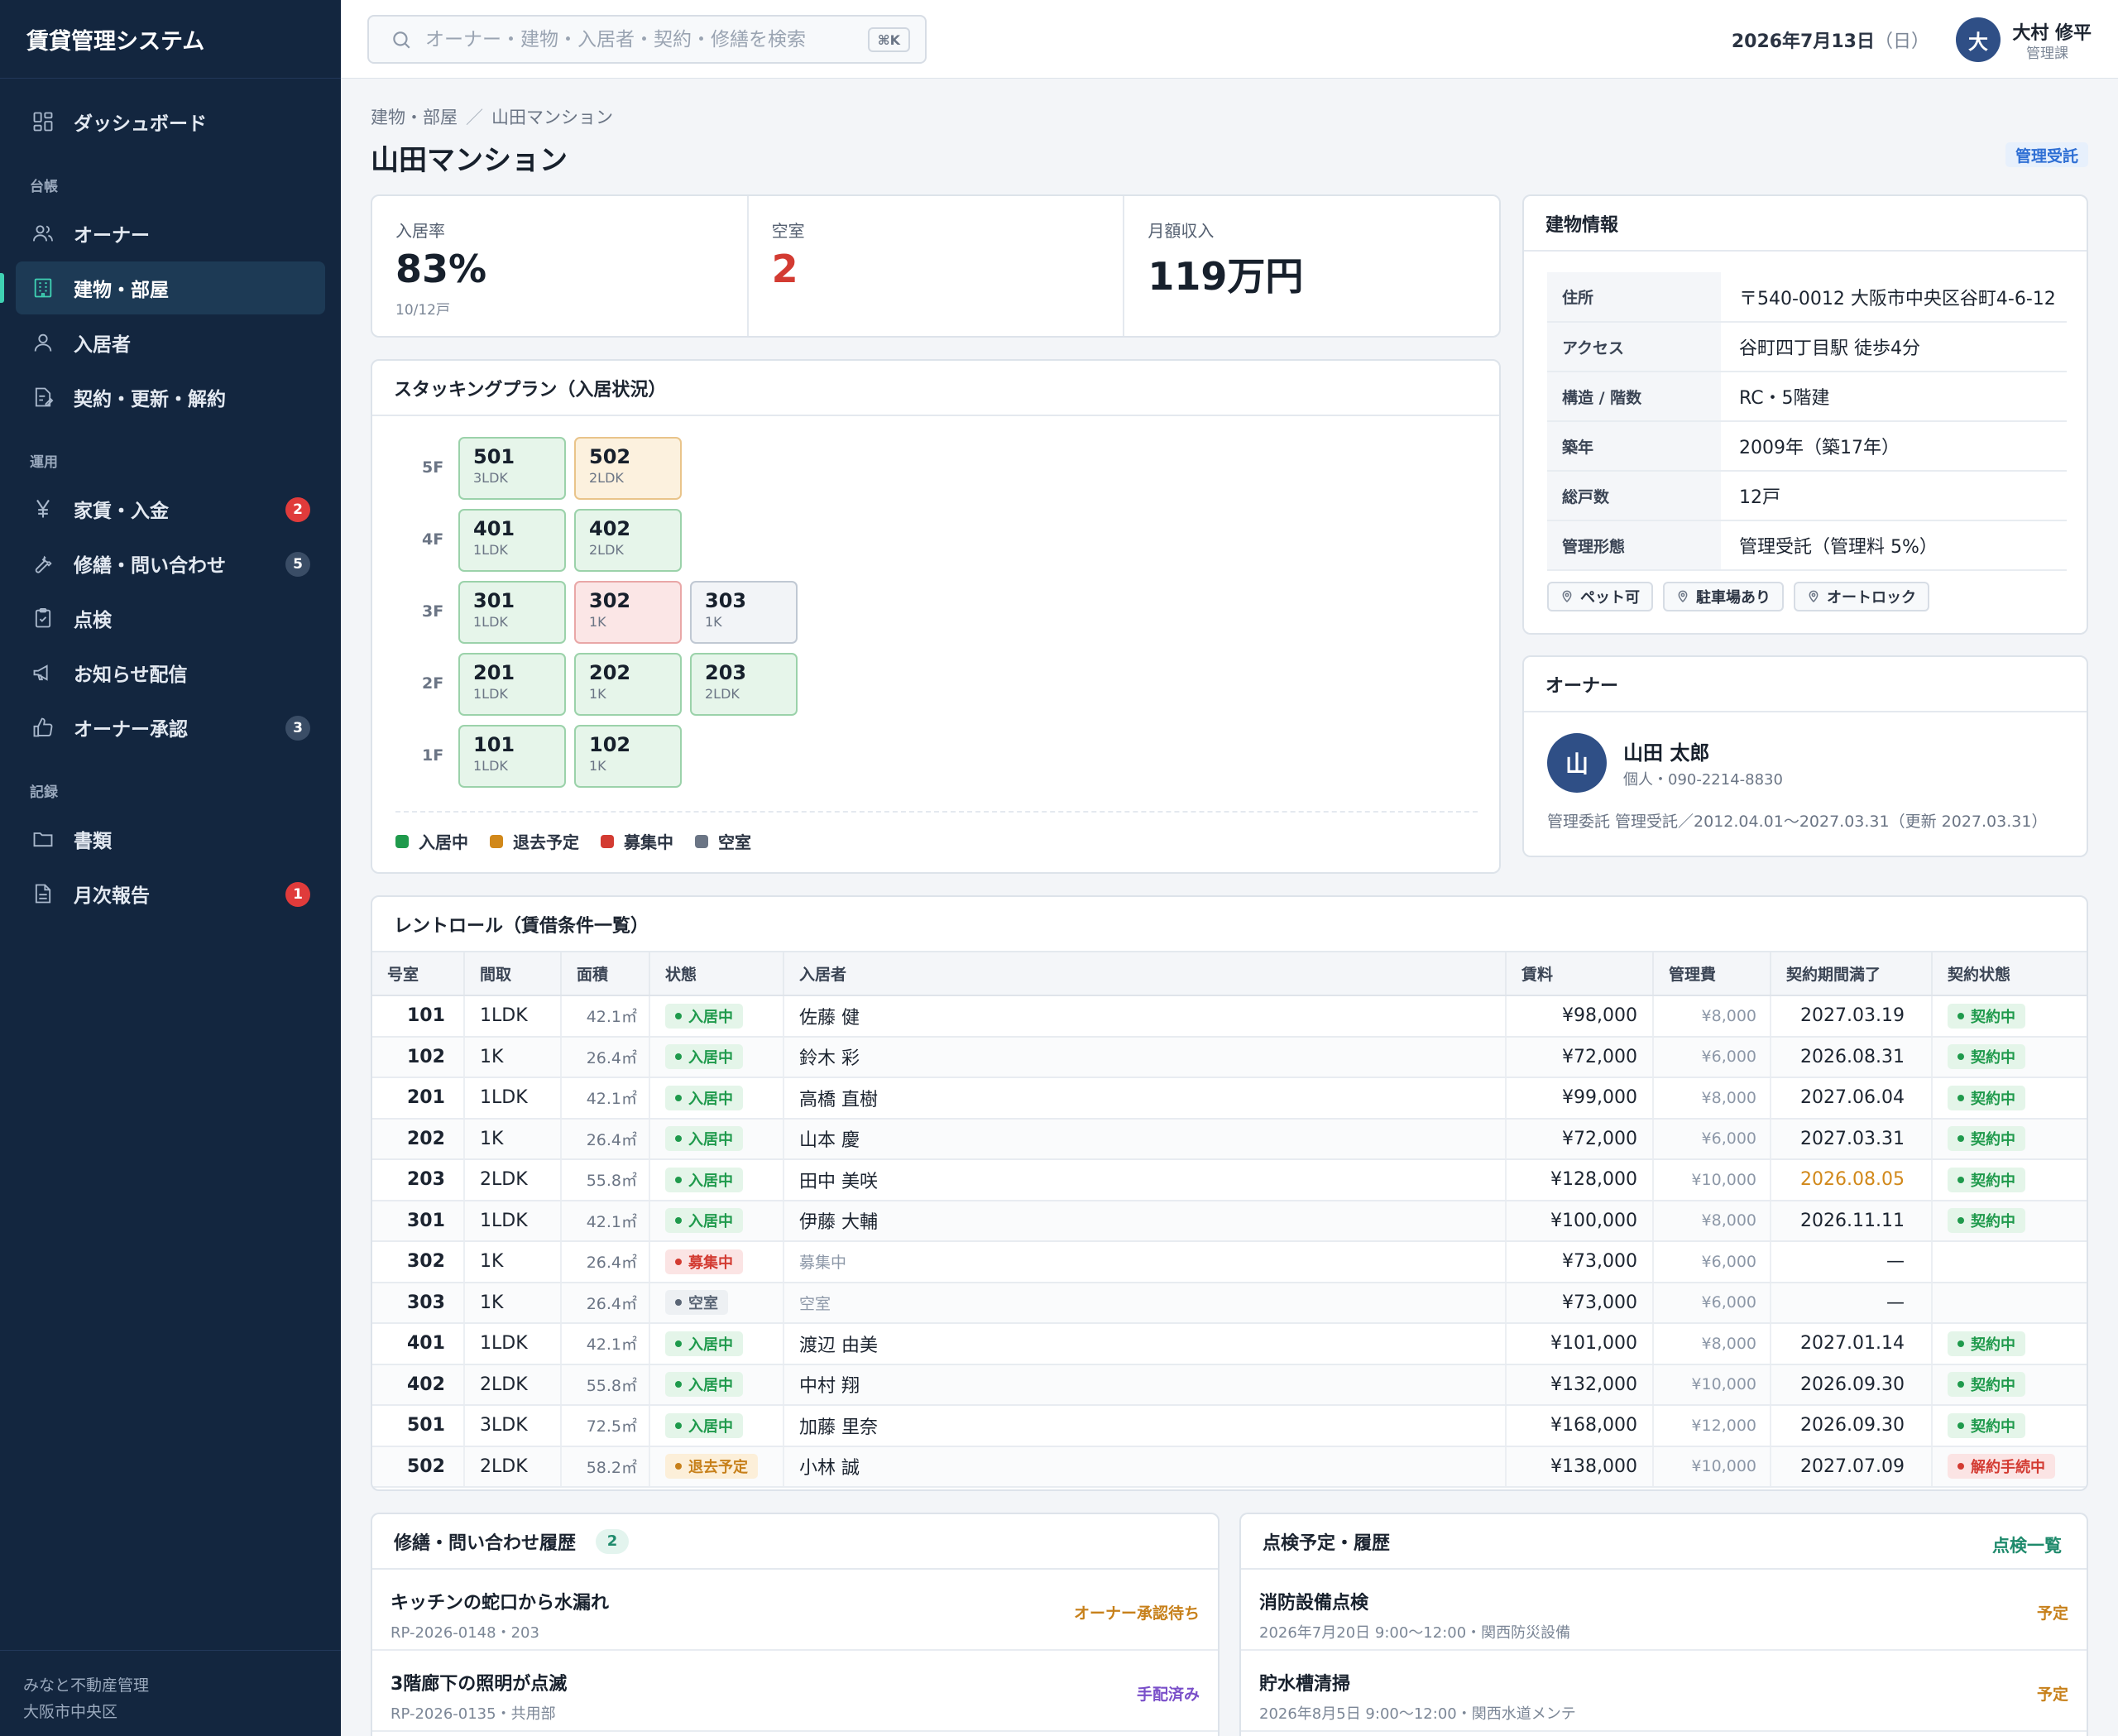 This screenshot has width=2118, height=1736. I want to click on unit-201: 201 1LDK, so click(512, 684).